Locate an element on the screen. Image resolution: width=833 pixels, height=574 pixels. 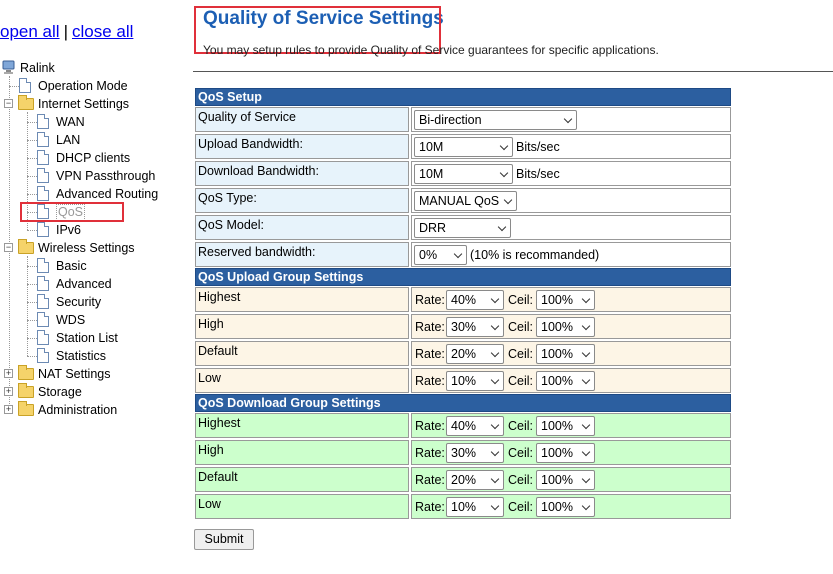
download-bandwidth-cell: 10M Bits/sec is located at coordinates (571, 173).